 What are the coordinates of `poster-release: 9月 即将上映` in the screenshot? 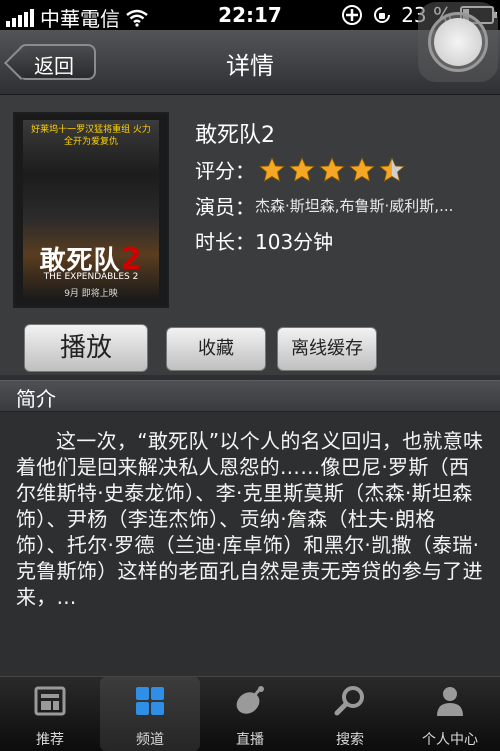 It's located at (91, 294).